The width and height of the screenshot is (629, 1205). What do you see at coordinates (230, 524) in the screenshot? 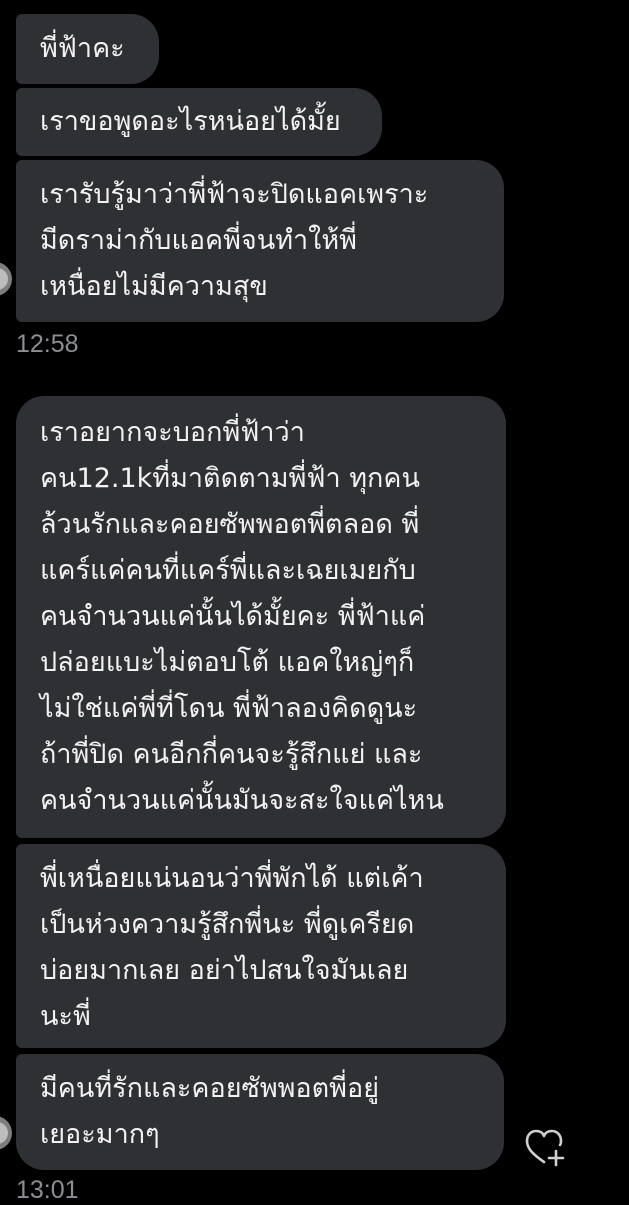
I see `message-text: ล้วนรักและคอยซัพพอตพี่ตลอด พี่` at bounding box center [230, 524].